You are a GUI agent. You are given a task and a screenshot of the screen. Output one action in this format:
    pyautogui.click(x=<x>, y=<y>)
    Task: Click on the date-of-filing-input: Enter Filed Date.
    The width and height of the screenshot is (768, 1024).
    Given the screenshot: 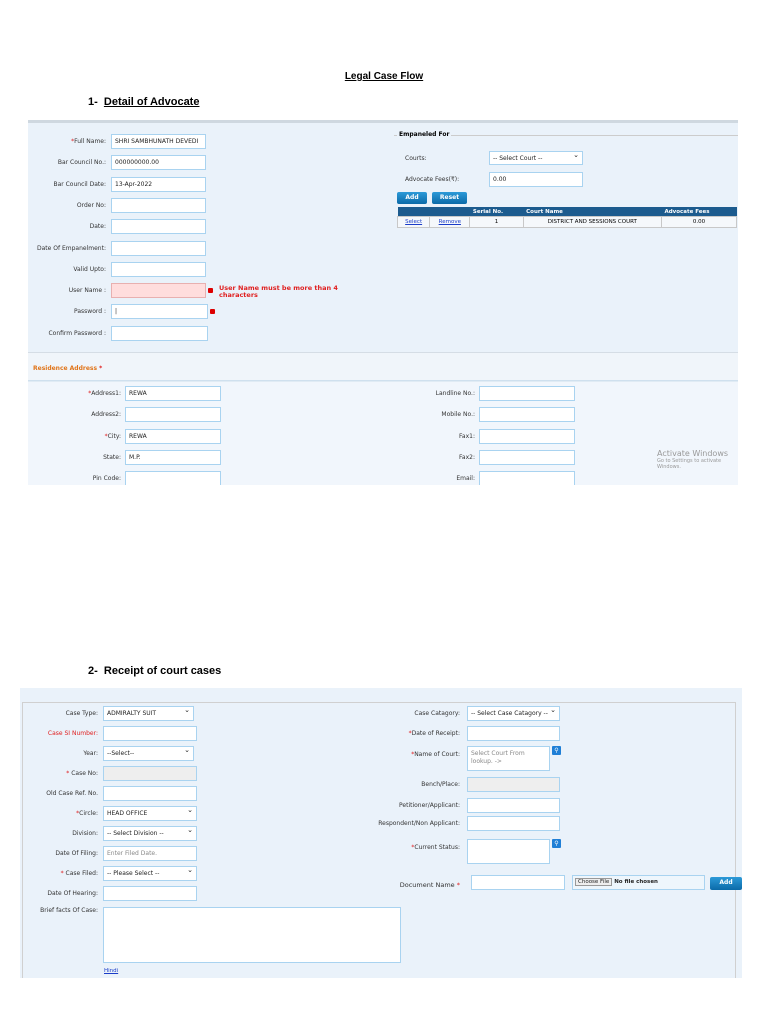 What is the action you would take?
    pyautogui.click(x=150, y=853)
    